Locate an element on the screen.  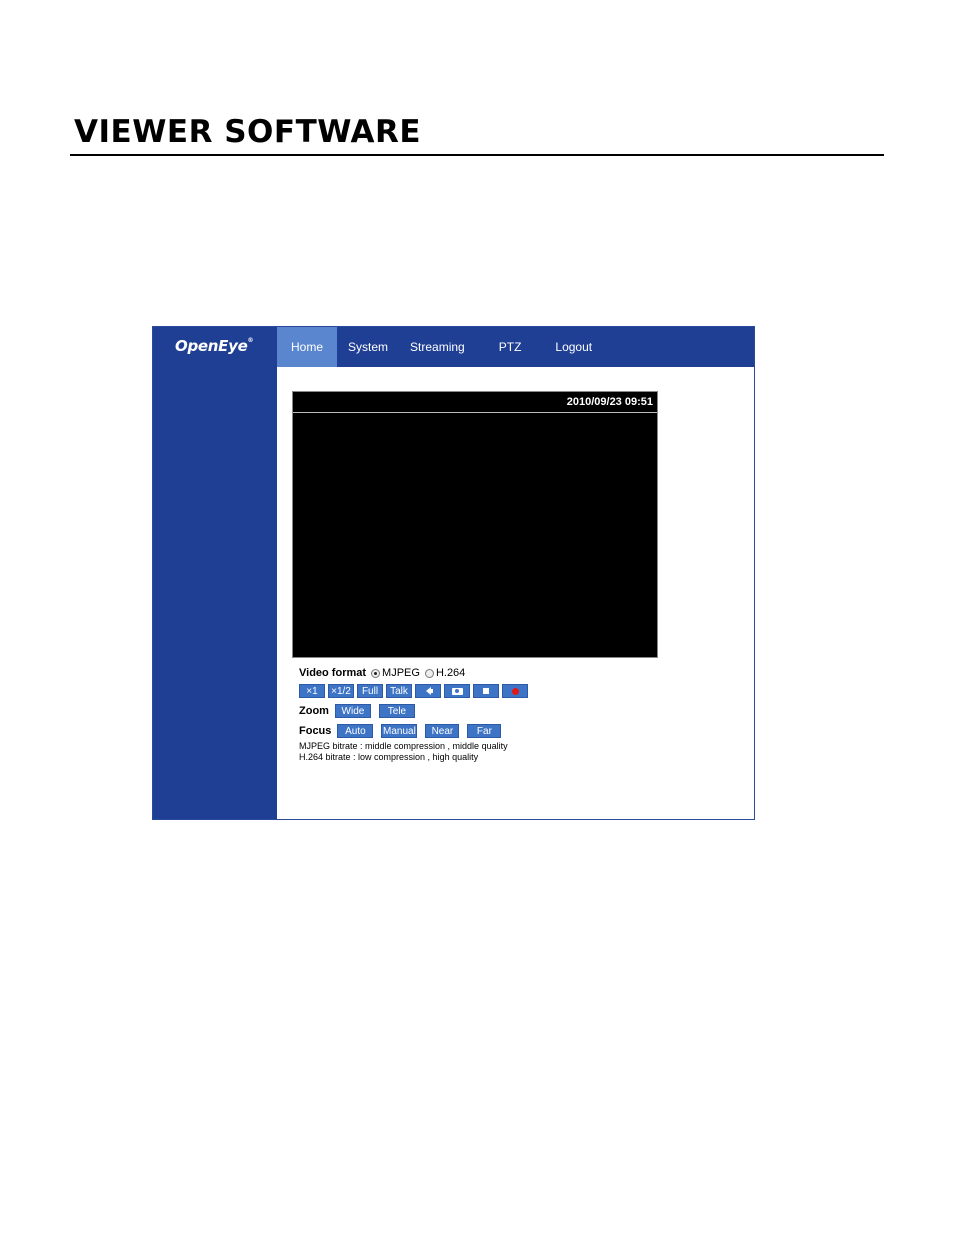
video-viewer: 2010/09/23 09:51 is located at coordinates (475, 524).